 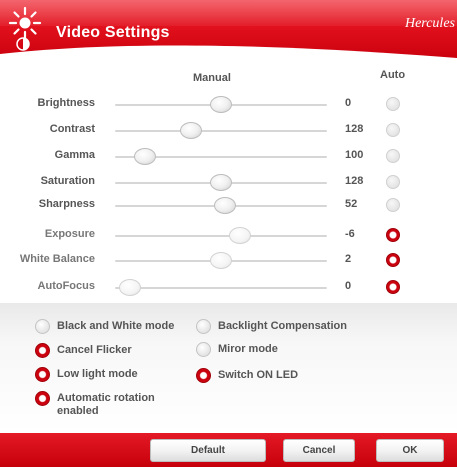 I want to click on slider-row: Sharpness 52, so click(x=228, y=206).